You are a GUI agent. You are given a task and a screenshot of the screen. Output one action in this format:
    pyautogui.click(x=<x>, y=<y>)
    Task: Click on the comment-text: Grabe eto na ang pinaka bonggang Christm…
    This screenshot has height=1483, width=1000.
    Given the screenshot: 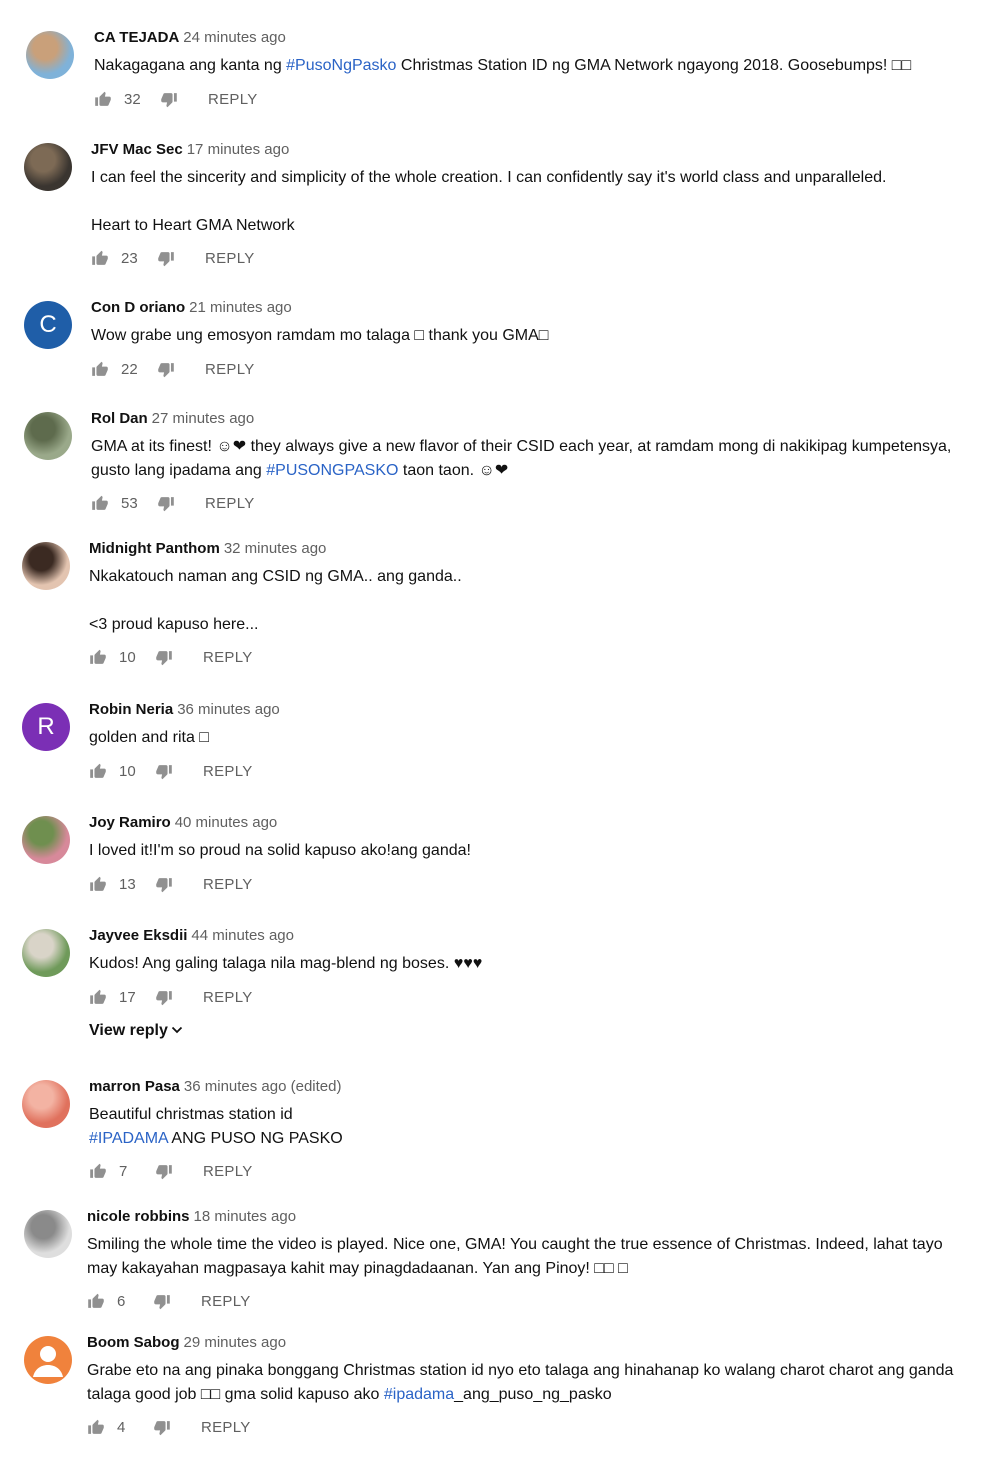 What is the action you would take?
    pyautogui.click(x=533, y=1382)
    